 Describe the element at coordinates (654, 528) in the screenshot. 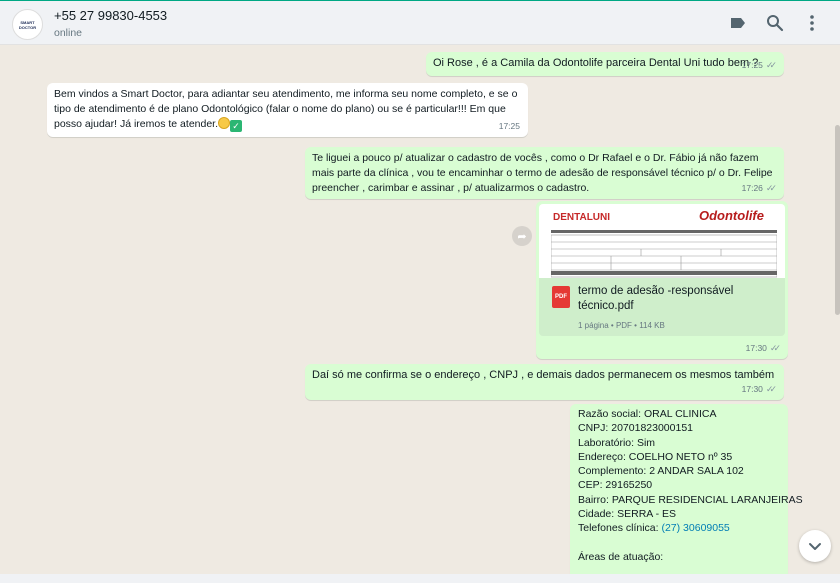

I see `clinic-phone: Telefones clínica: (27) 30609055` at that location.